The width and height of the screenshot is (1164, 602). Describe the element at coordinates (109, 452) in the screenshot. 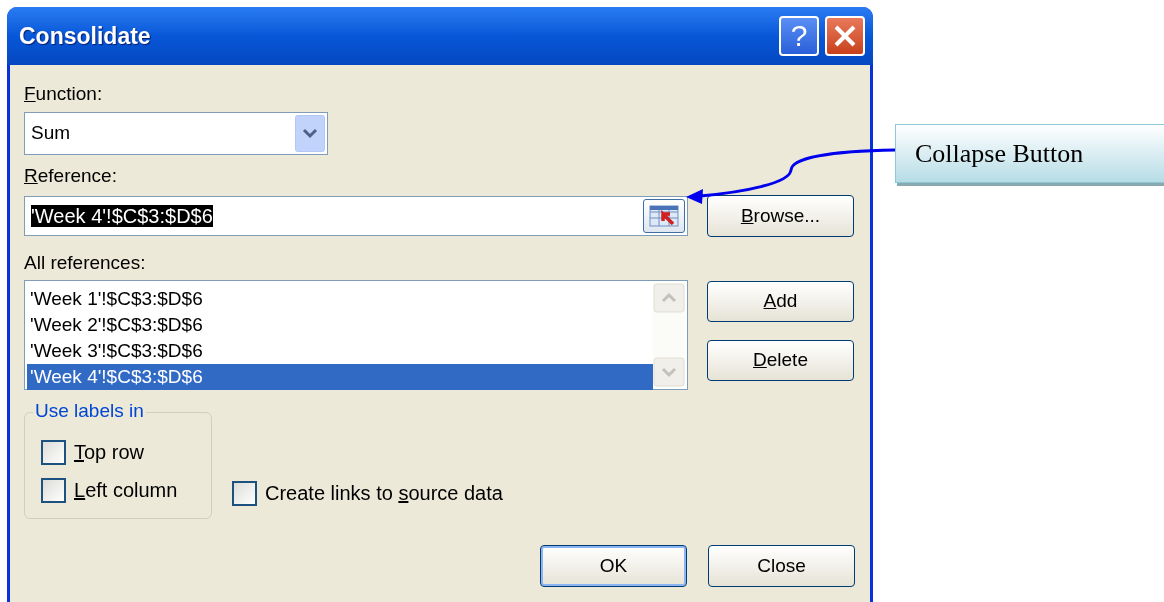

I see `checkbox-label: Top row` at that location.